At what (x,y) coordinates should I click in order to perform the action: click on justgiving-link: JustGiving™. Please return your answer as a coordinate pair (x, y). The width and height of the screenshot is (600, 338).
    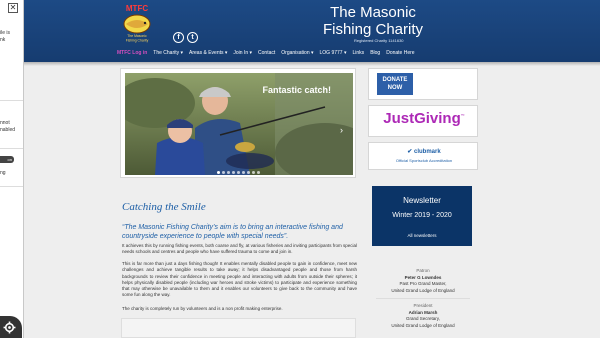
    Looking at the image, I should click on (424, 118).